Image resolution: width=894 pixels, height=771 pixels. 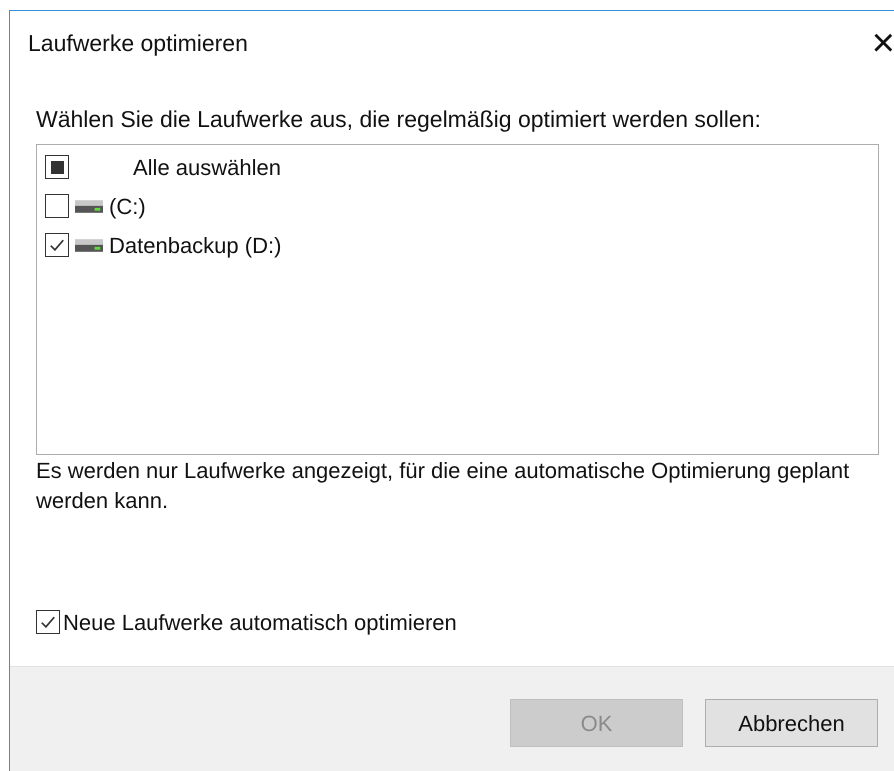 What do you see at coordinates (260, 622) in the screenshot?
I see `auto-optimize-label: Neue Laufwerke automatisch optimieren` at bounding box center [260, 622].